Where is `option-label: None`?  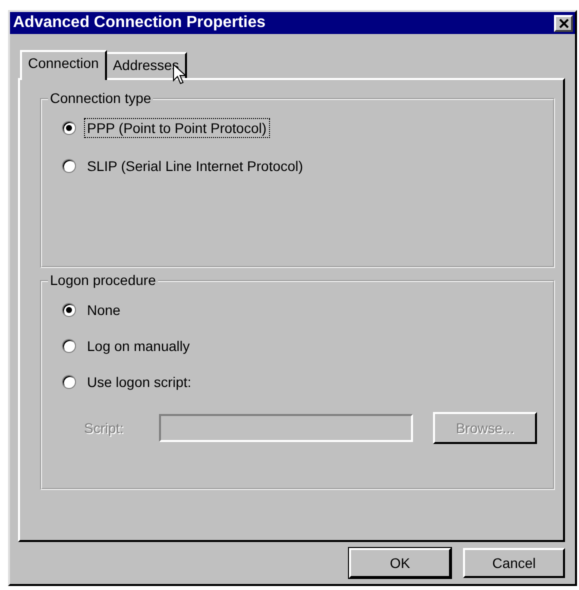 option-label: None is located at coordinates (104, 310).